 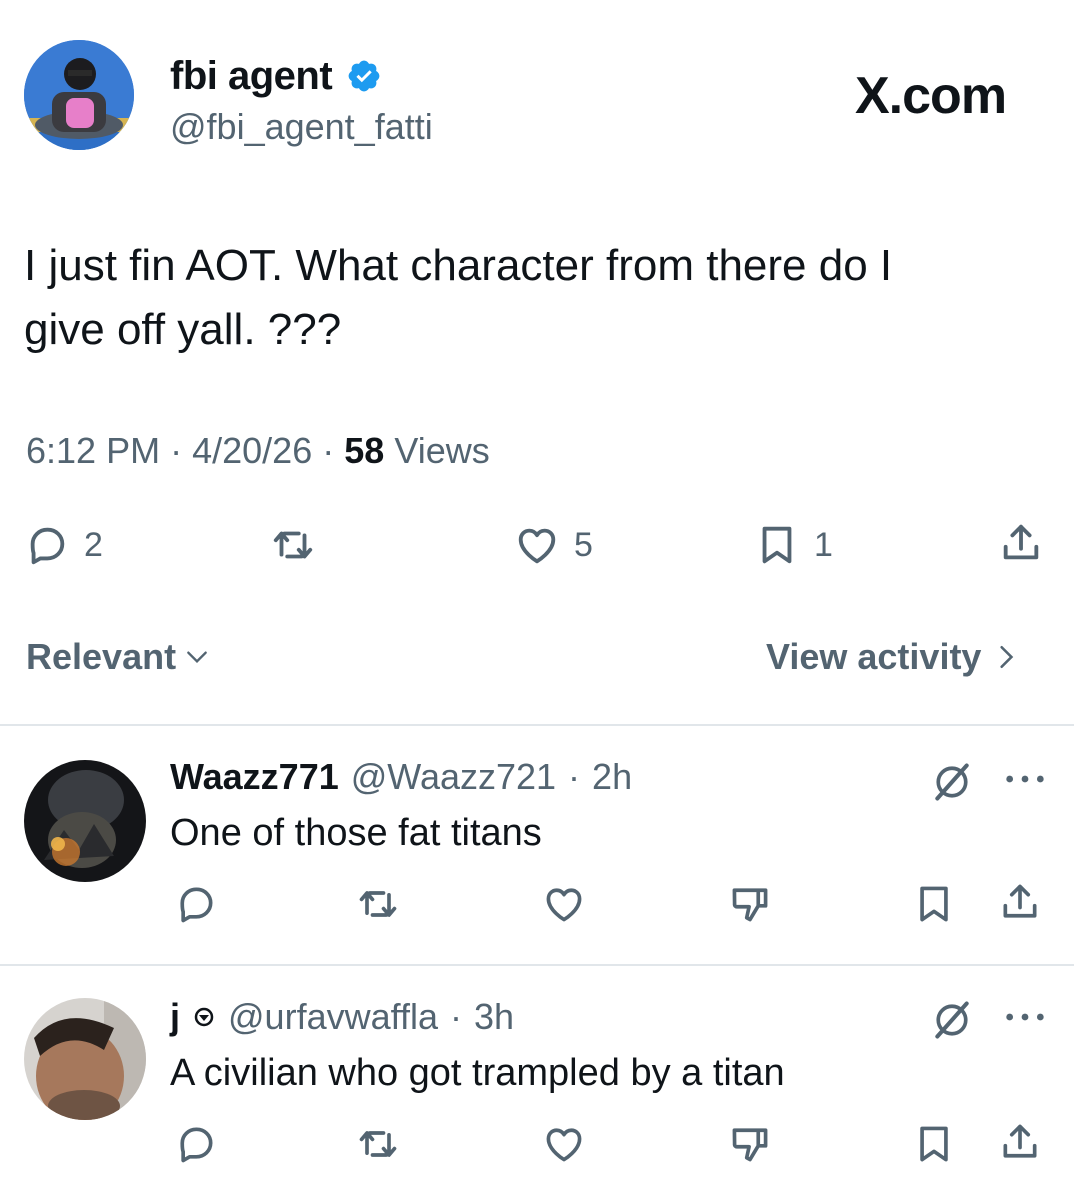 What do you see at coordinates (333, 1017) in the screenshot?
I see `reply-author-handle: @urfavwaffla` at bounding box center [333, 1017].